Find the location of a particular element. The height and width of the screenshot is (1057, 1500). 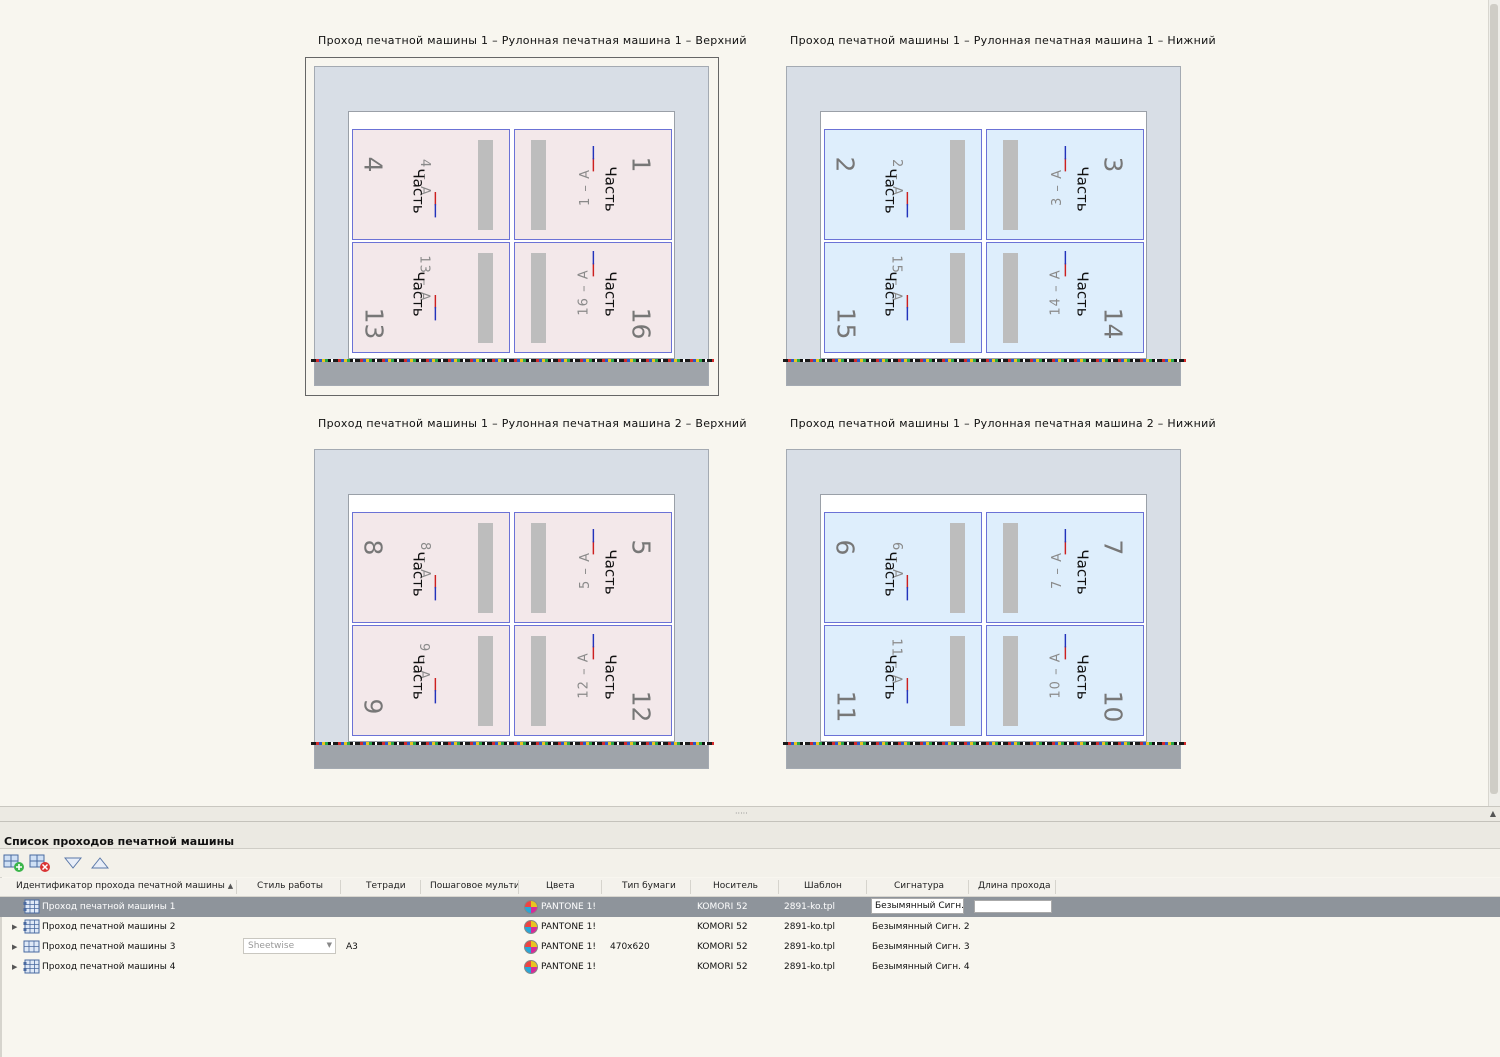

add-grid-icon is located at coordinates (13, 863).